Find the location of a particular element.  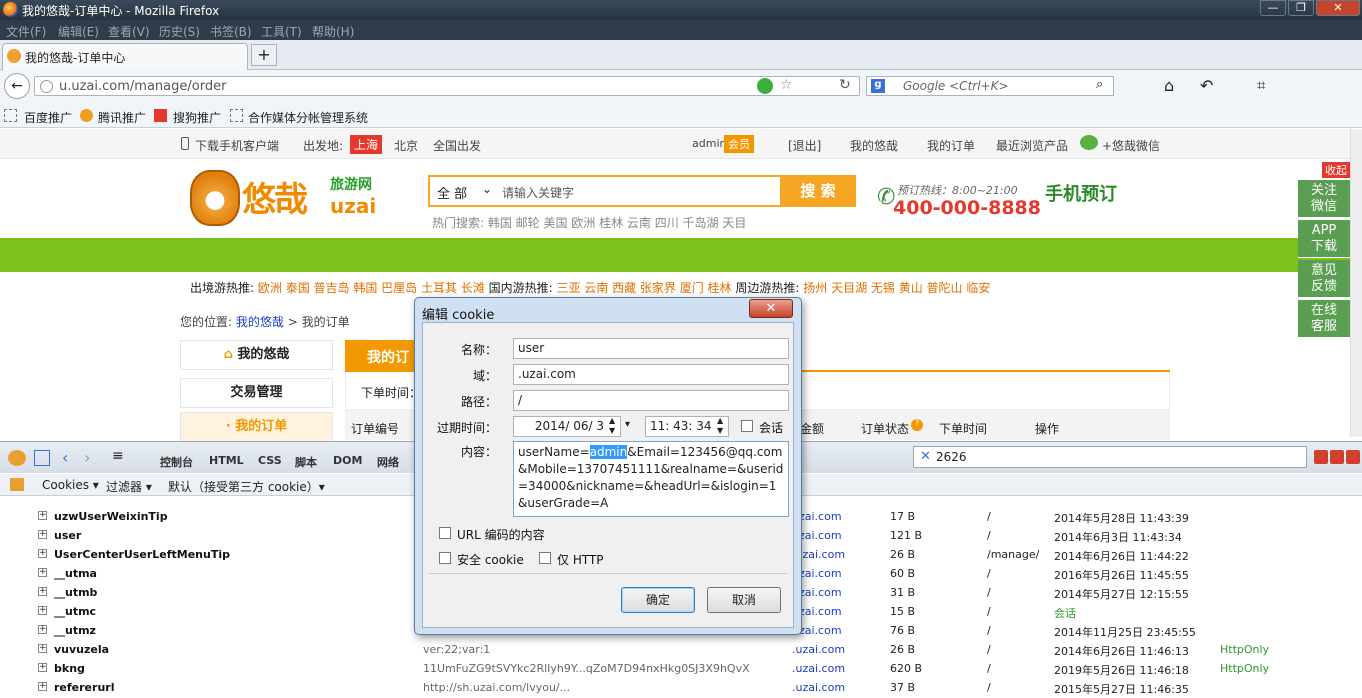

reload-icon: ↻ is located at coordinates (845, 85).